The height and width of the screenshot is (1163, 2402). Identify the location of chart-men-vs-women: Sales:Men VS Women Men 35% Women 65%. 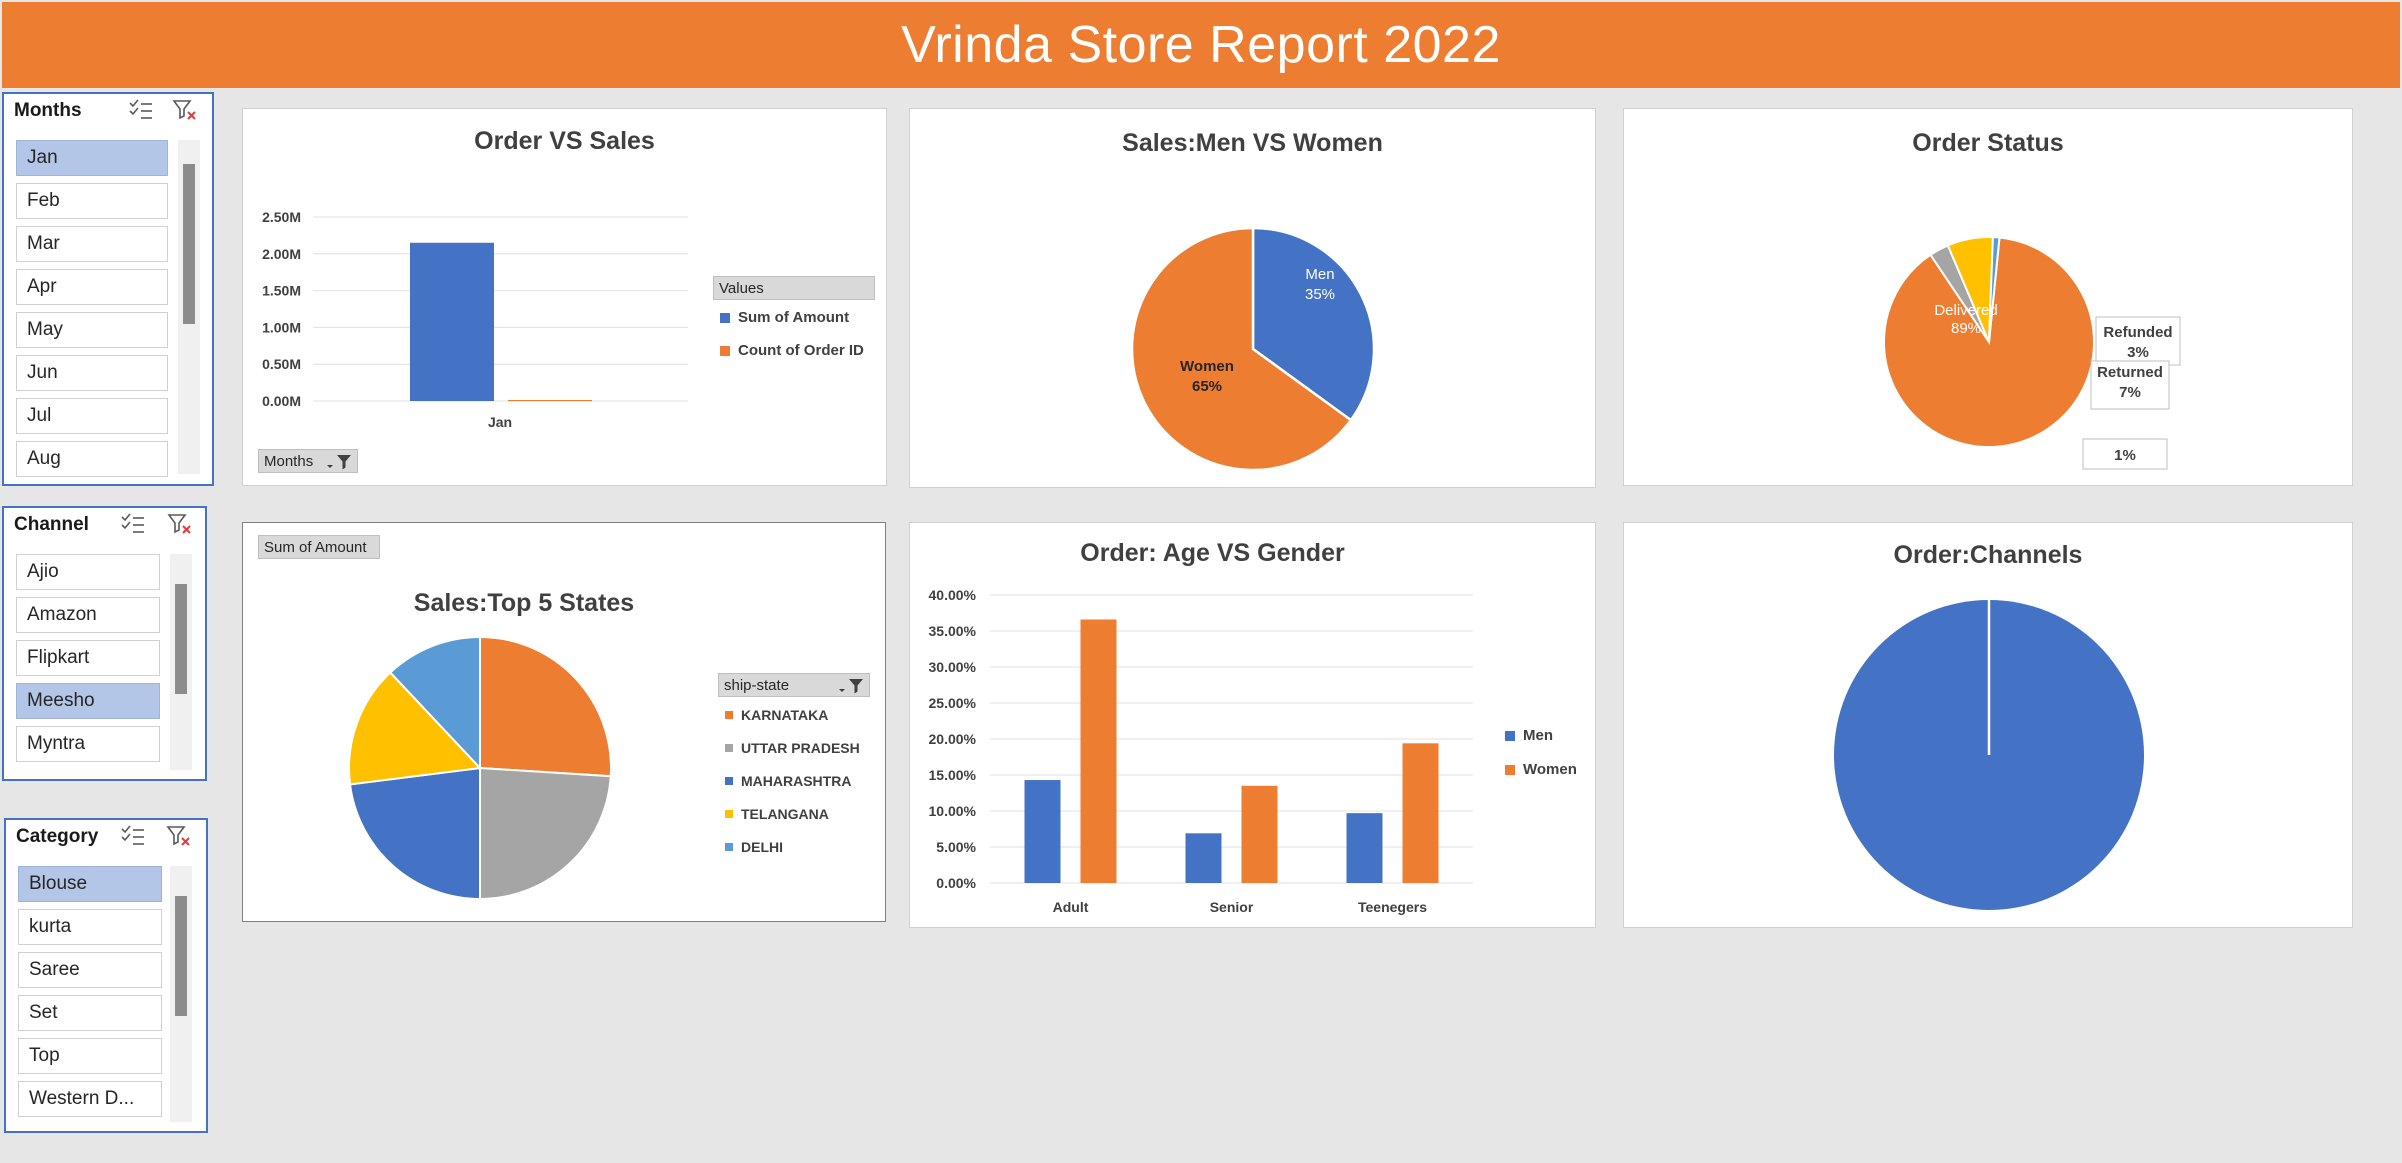
(1252, 298).